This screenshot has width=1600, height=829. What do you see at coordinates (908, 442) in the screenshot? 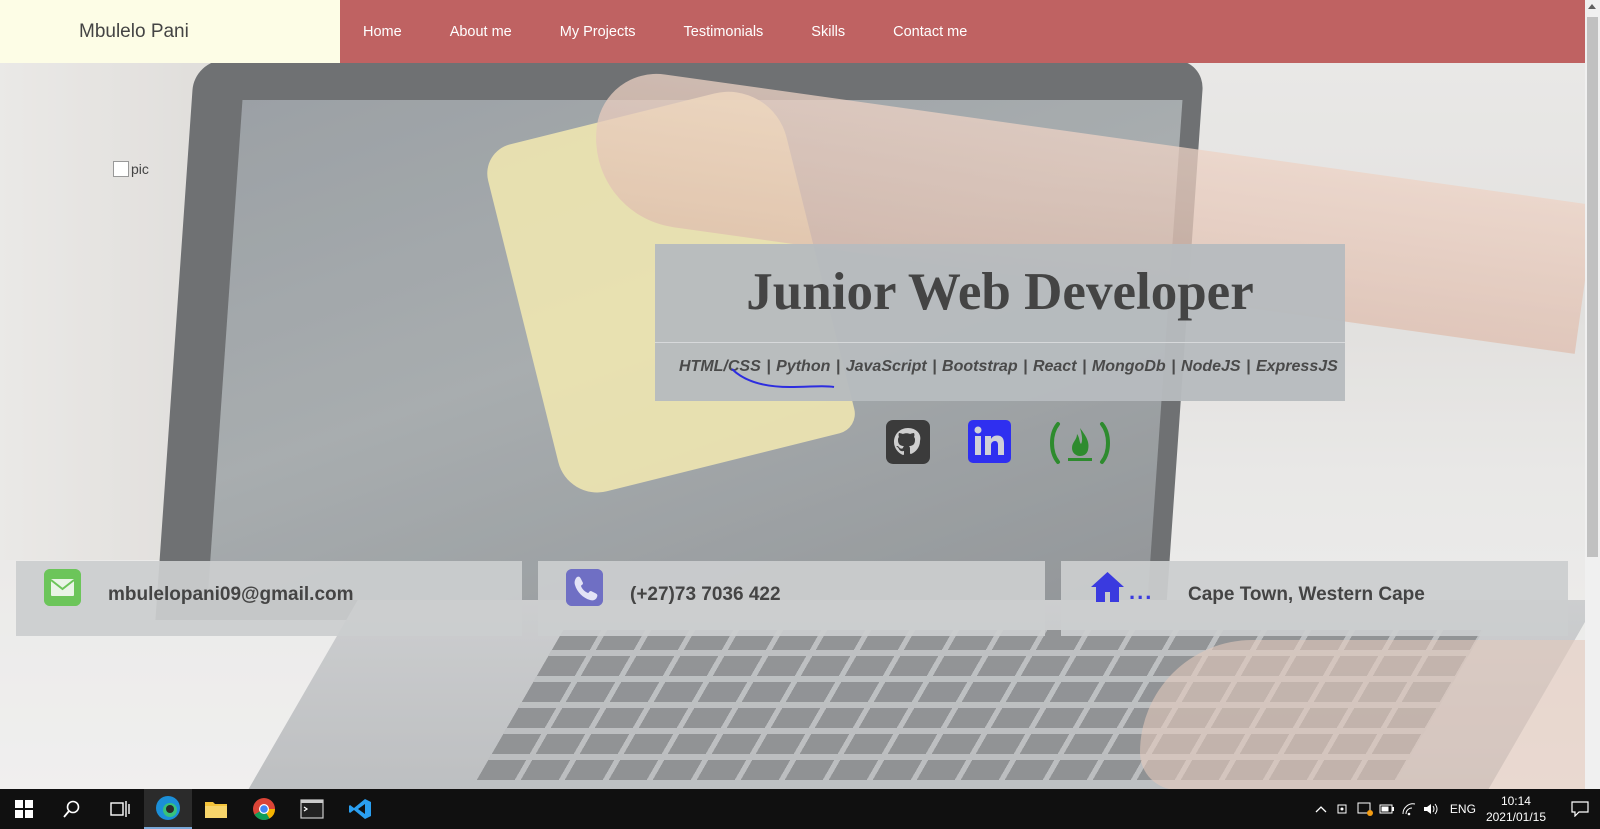
I see `github-icon` at bounding box center [908, 442].